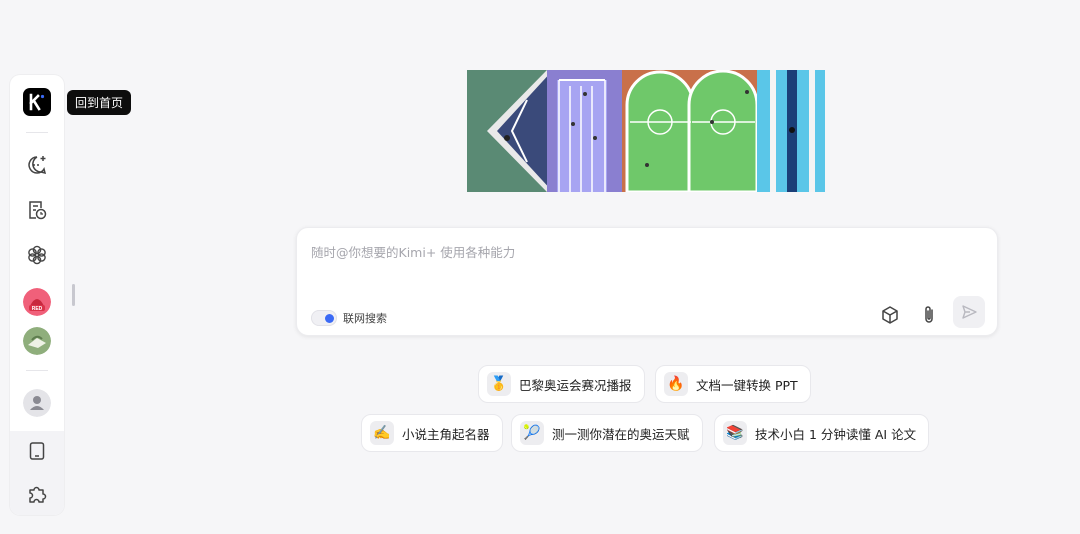  I want to click on model-selector-button, so click(890, 315).